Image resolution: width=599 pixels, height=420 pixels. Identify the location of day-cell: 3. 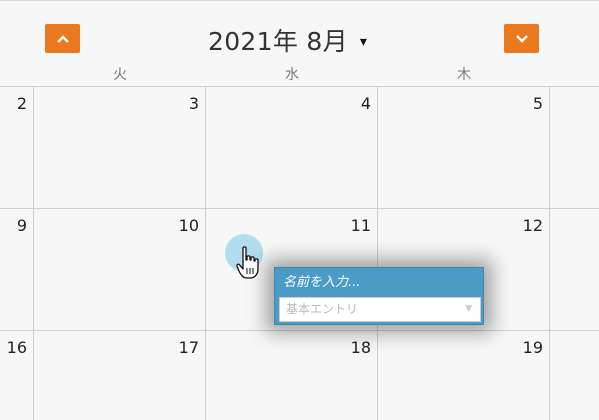
(120, 148).